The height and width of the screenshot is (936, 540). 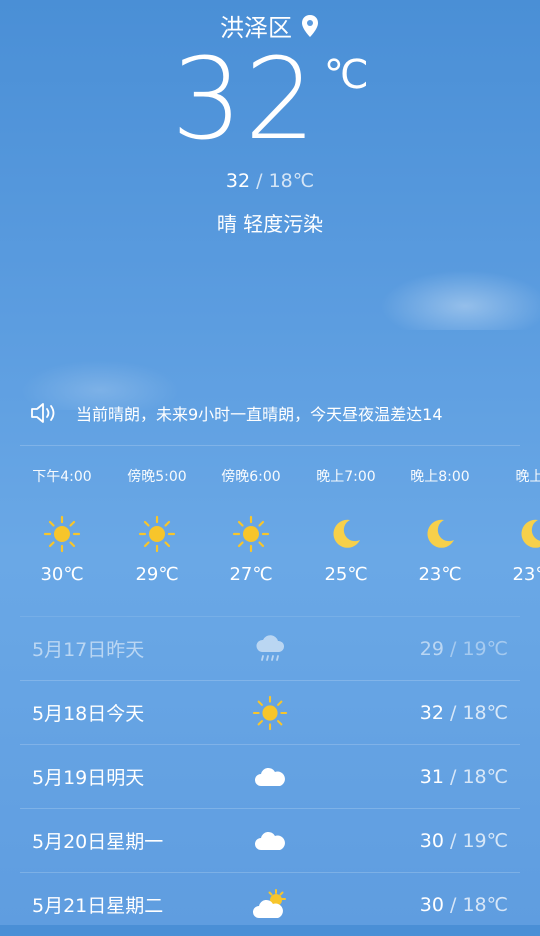 I want to click on location-pin-icon, so click(x=310, y=25).